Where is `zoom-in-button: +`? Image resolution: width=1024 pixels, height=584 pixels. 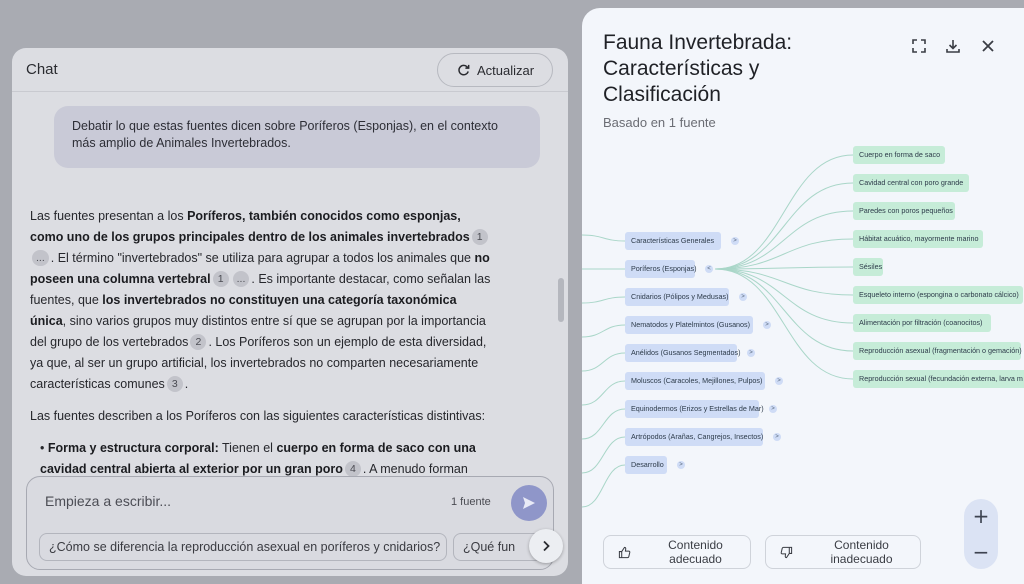 zoom-in-button: + is located at coordinates (981, 516).